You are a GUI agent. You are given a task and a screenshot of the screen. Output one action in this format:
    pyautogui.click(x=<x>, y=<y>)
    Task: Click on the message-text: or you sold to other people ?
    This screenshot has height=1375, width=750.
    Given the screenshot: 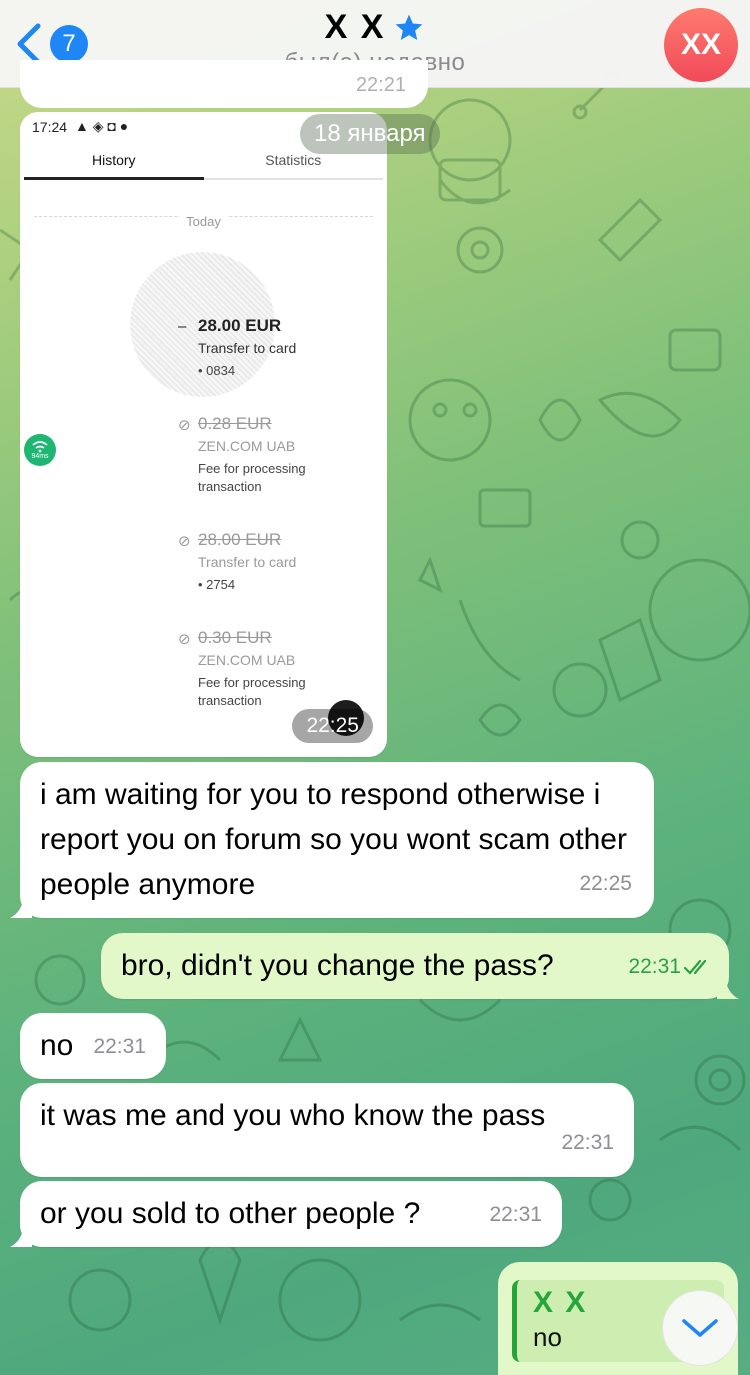 What is the action you would take?
    pyautogui.click(x=230, y=1213)
    